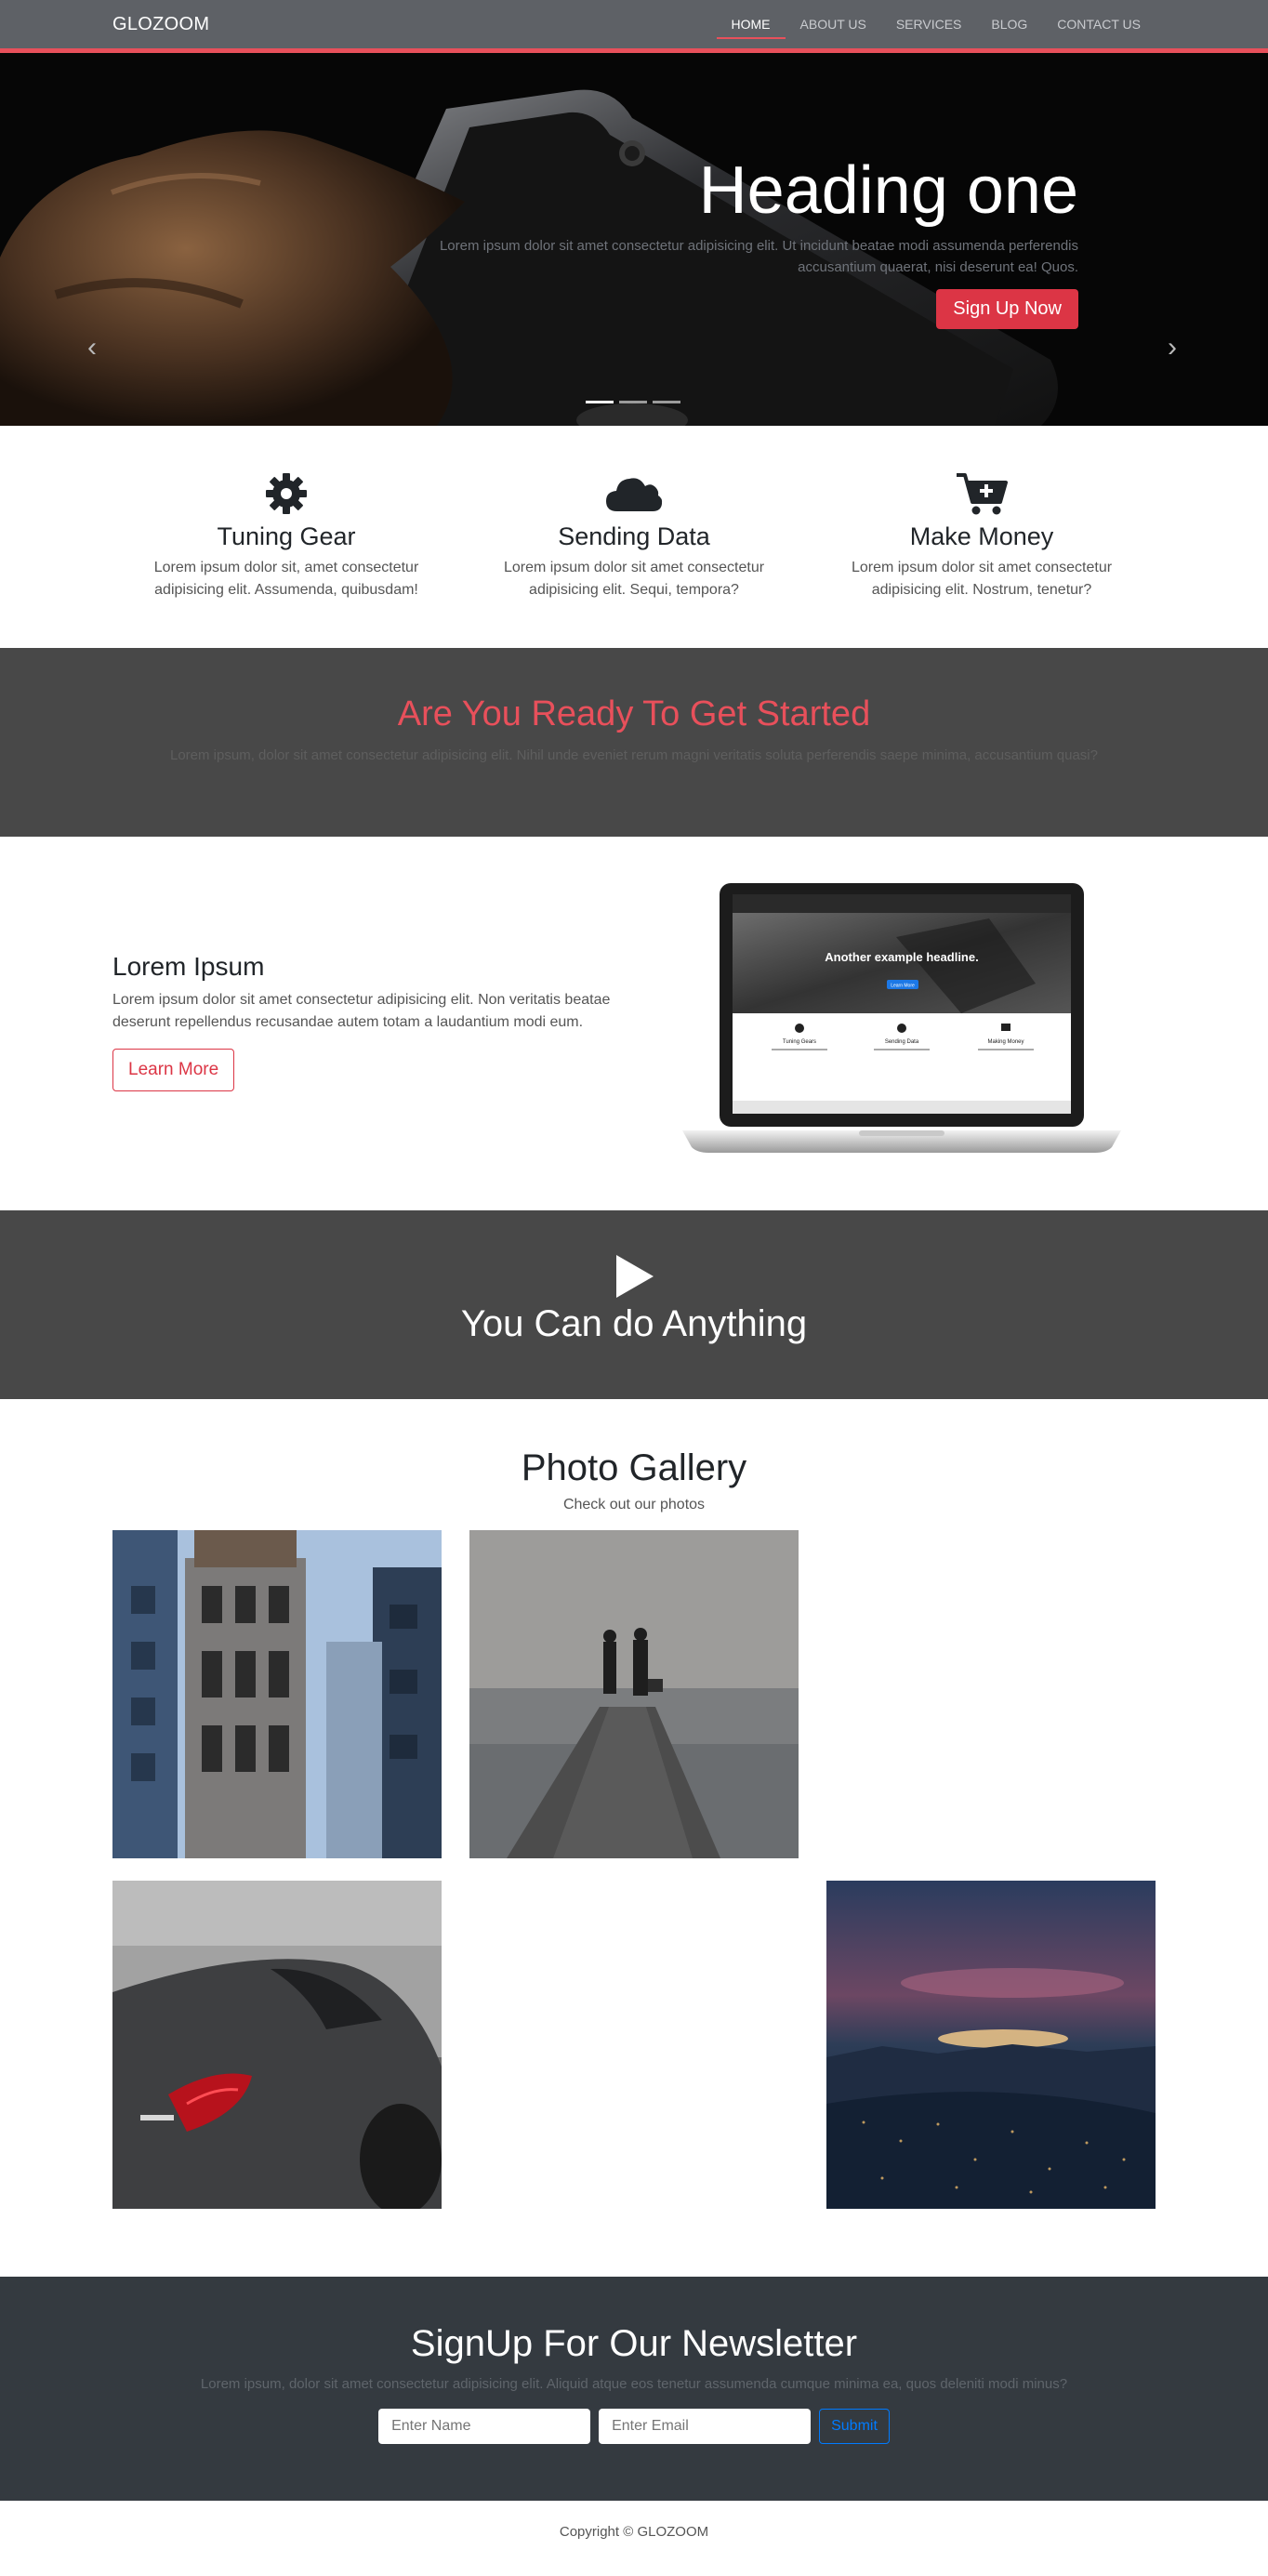  What do you see at coordinates (173, 1070) in the screenshot?
I see `learn-more-button: Learn More` at bounding box center [173, 1070].